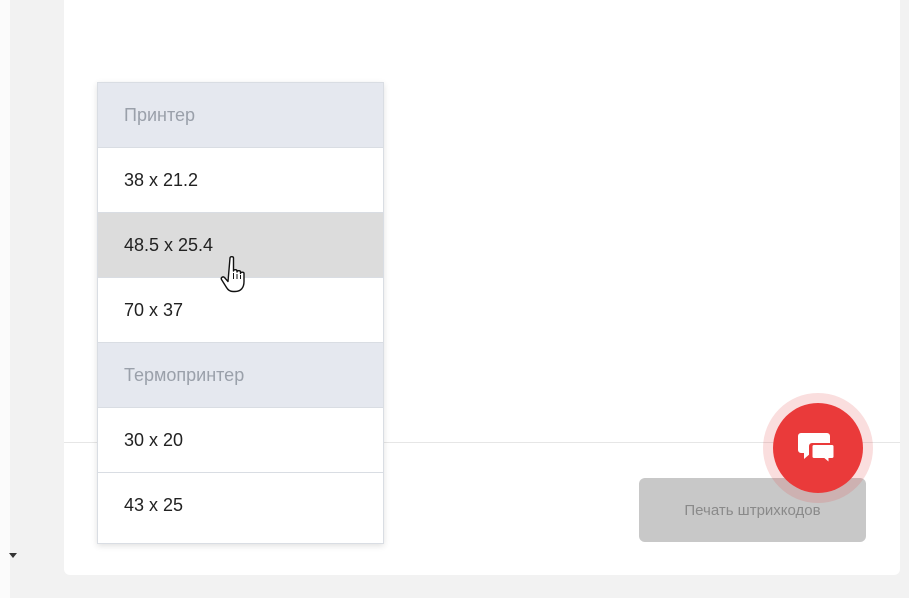 The height and width of the screenshot is (598, 909). Describe the element at coordinates (240, 245) in the screenshot. I see `dropdown-option-48x25: 48.5 x 25.4` at that location.